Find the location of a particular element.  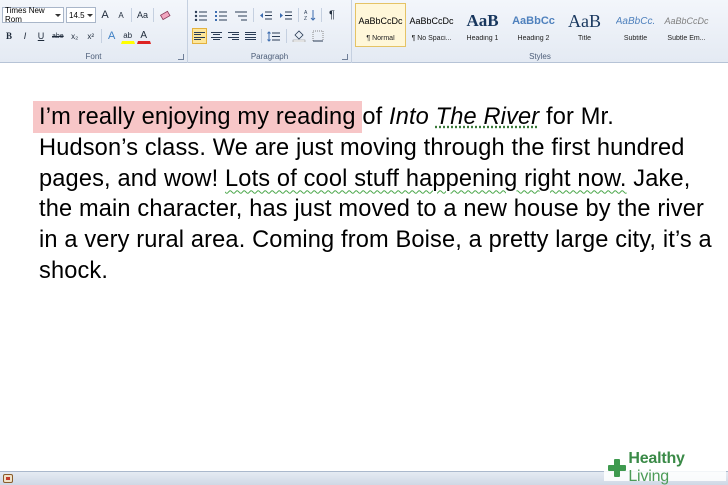

font-group-label: Font is located at coordinates (93, 56).